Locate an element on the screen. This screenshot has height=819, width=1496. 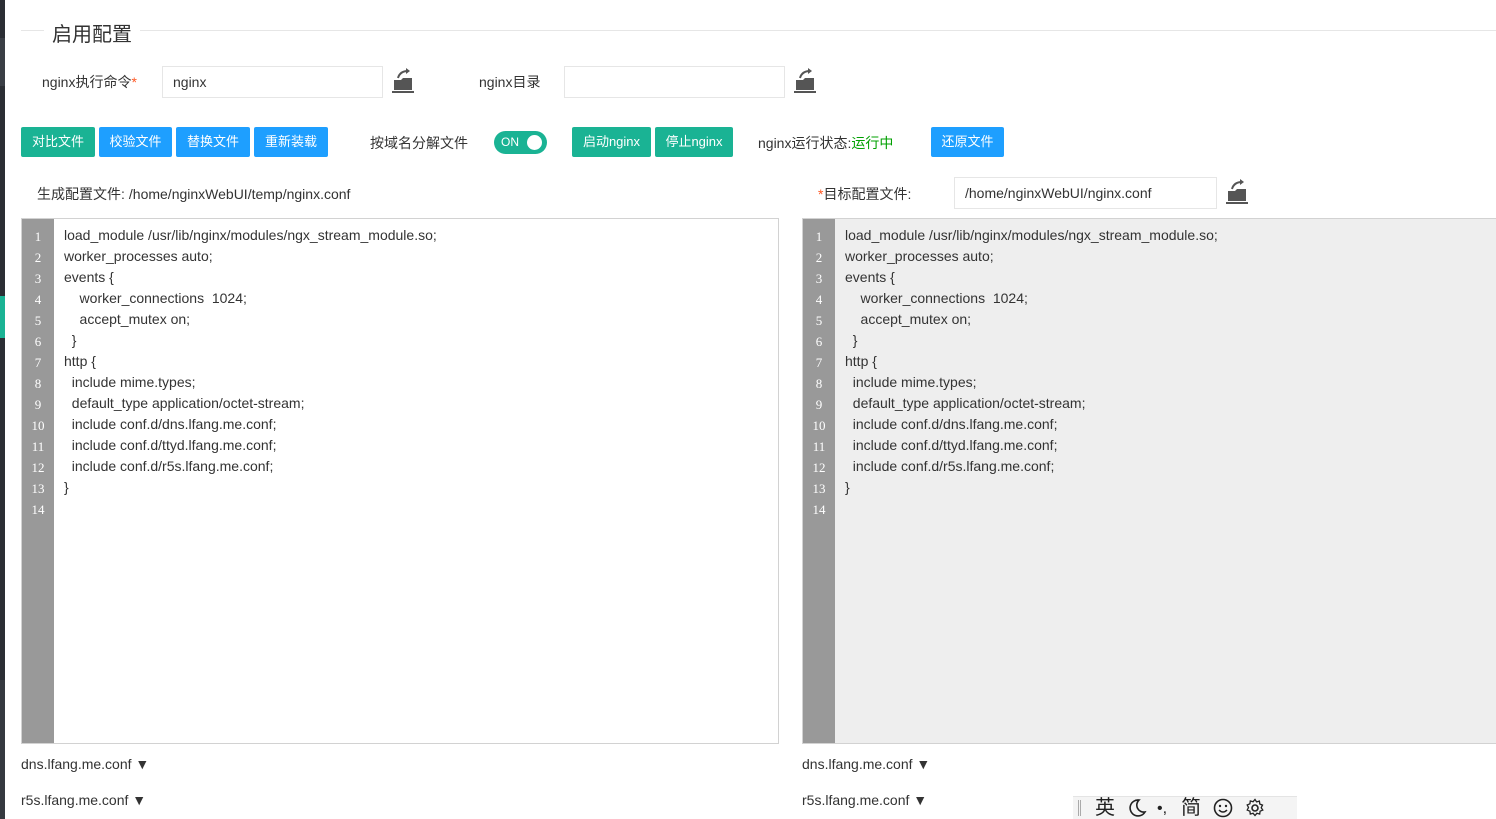
drag-handle is located at coordinates (1079, 808).